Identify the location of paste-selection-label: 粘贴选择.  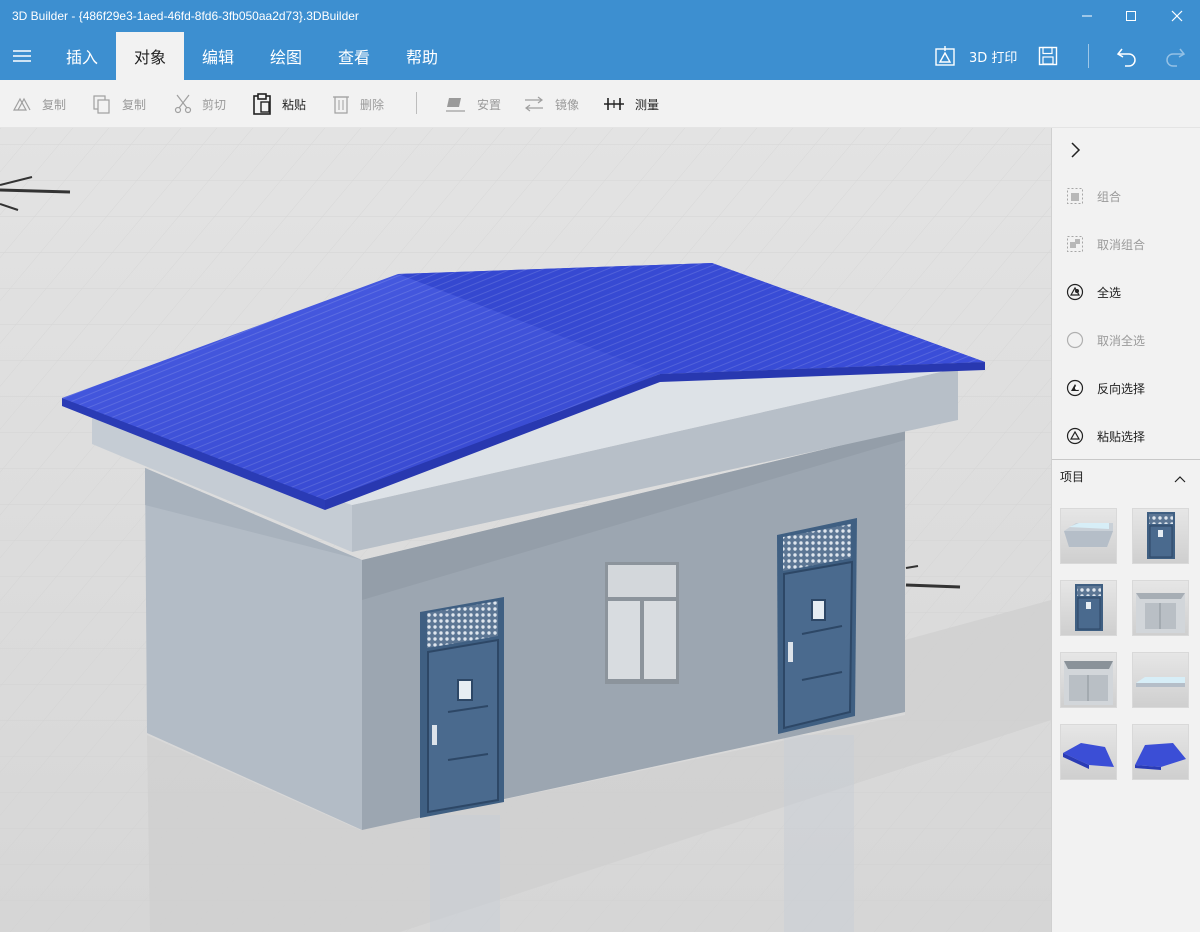
(1121, 436).